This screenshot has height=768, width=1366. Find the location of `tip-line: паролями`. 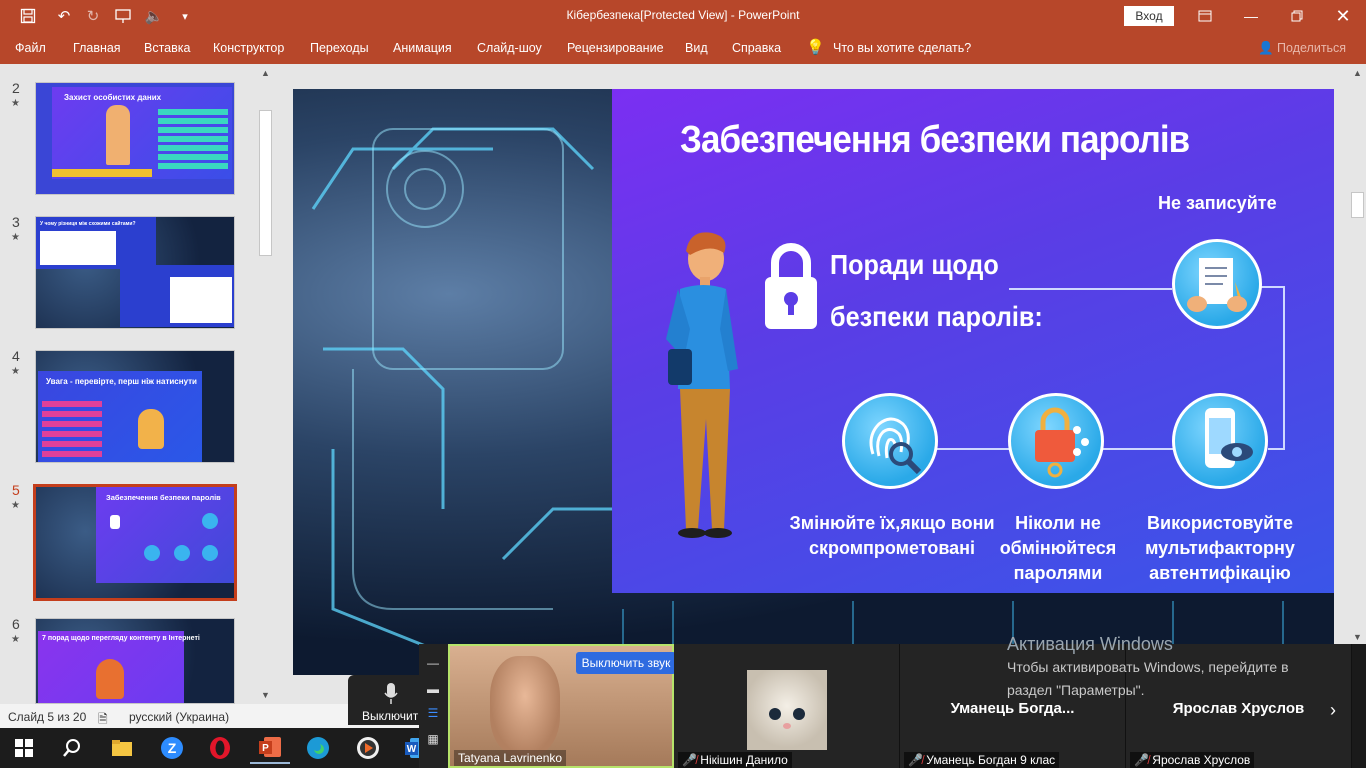

tip-line: паролями is located at coordinates (1058, 573).